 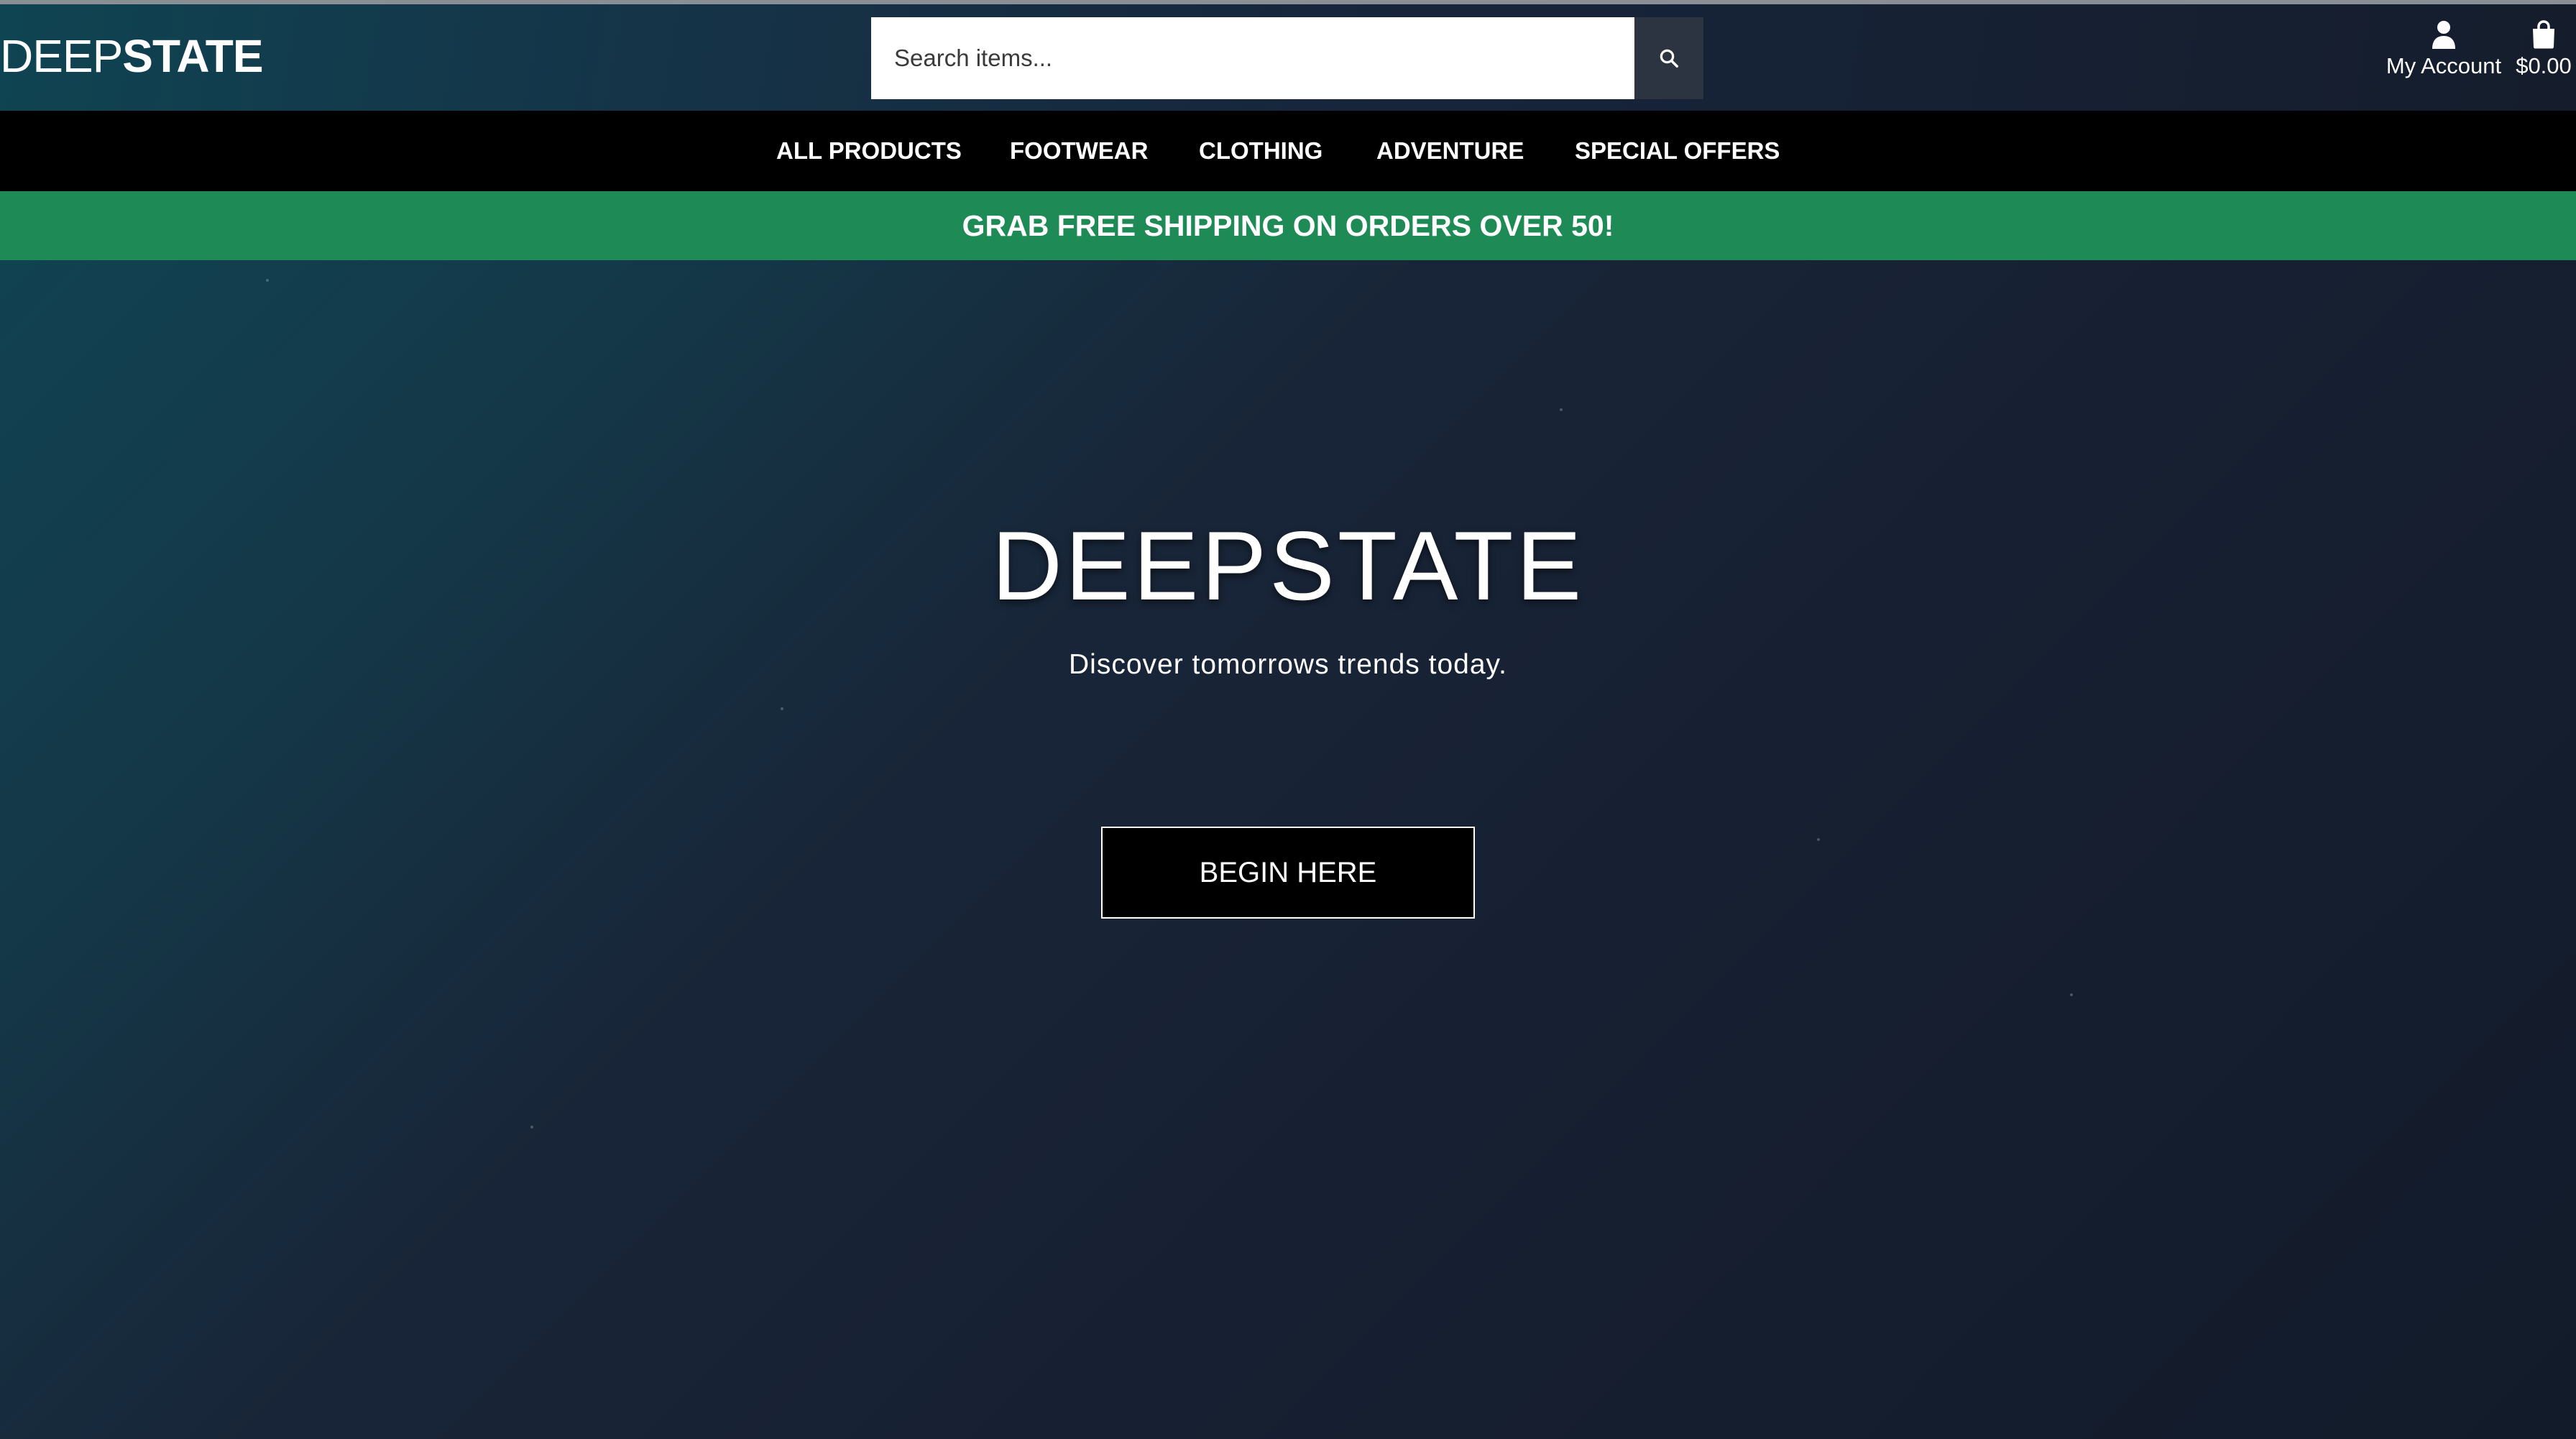 I want to click on my-account-link: My Account, so click(x=2444, y=60).